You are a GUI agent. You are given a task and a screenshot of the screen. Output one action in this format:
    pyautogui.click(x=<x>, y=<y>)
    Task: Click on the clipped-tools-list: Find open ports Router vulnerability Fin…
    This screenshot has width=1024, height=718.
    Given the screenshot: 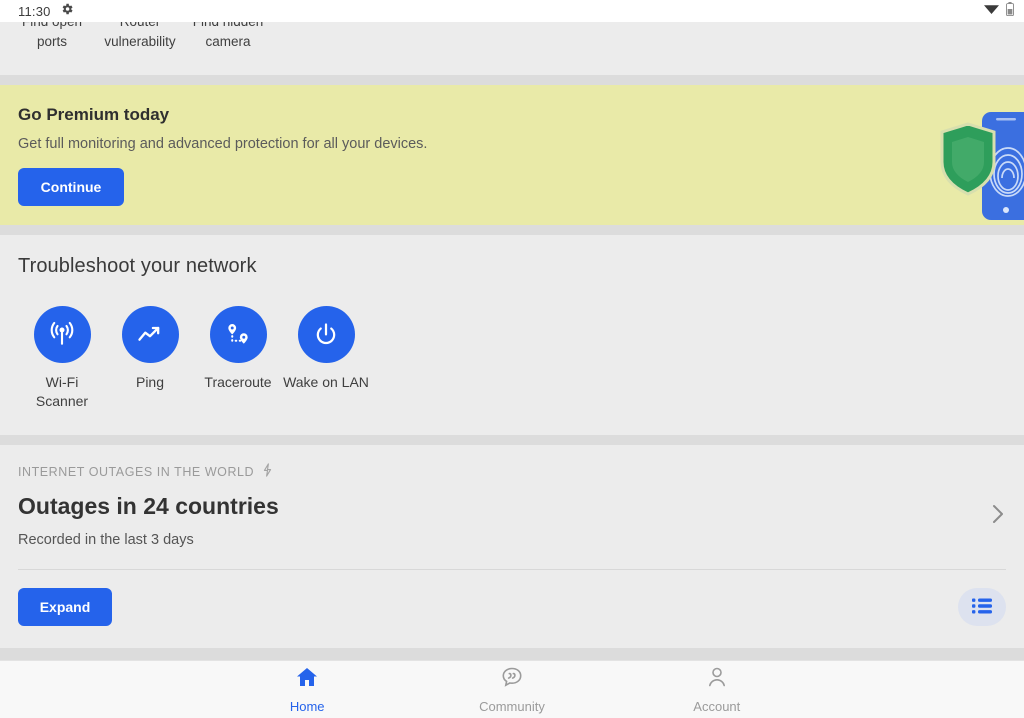 What is the action you would take?
    pyautogui.click(x=512, y=37)
    